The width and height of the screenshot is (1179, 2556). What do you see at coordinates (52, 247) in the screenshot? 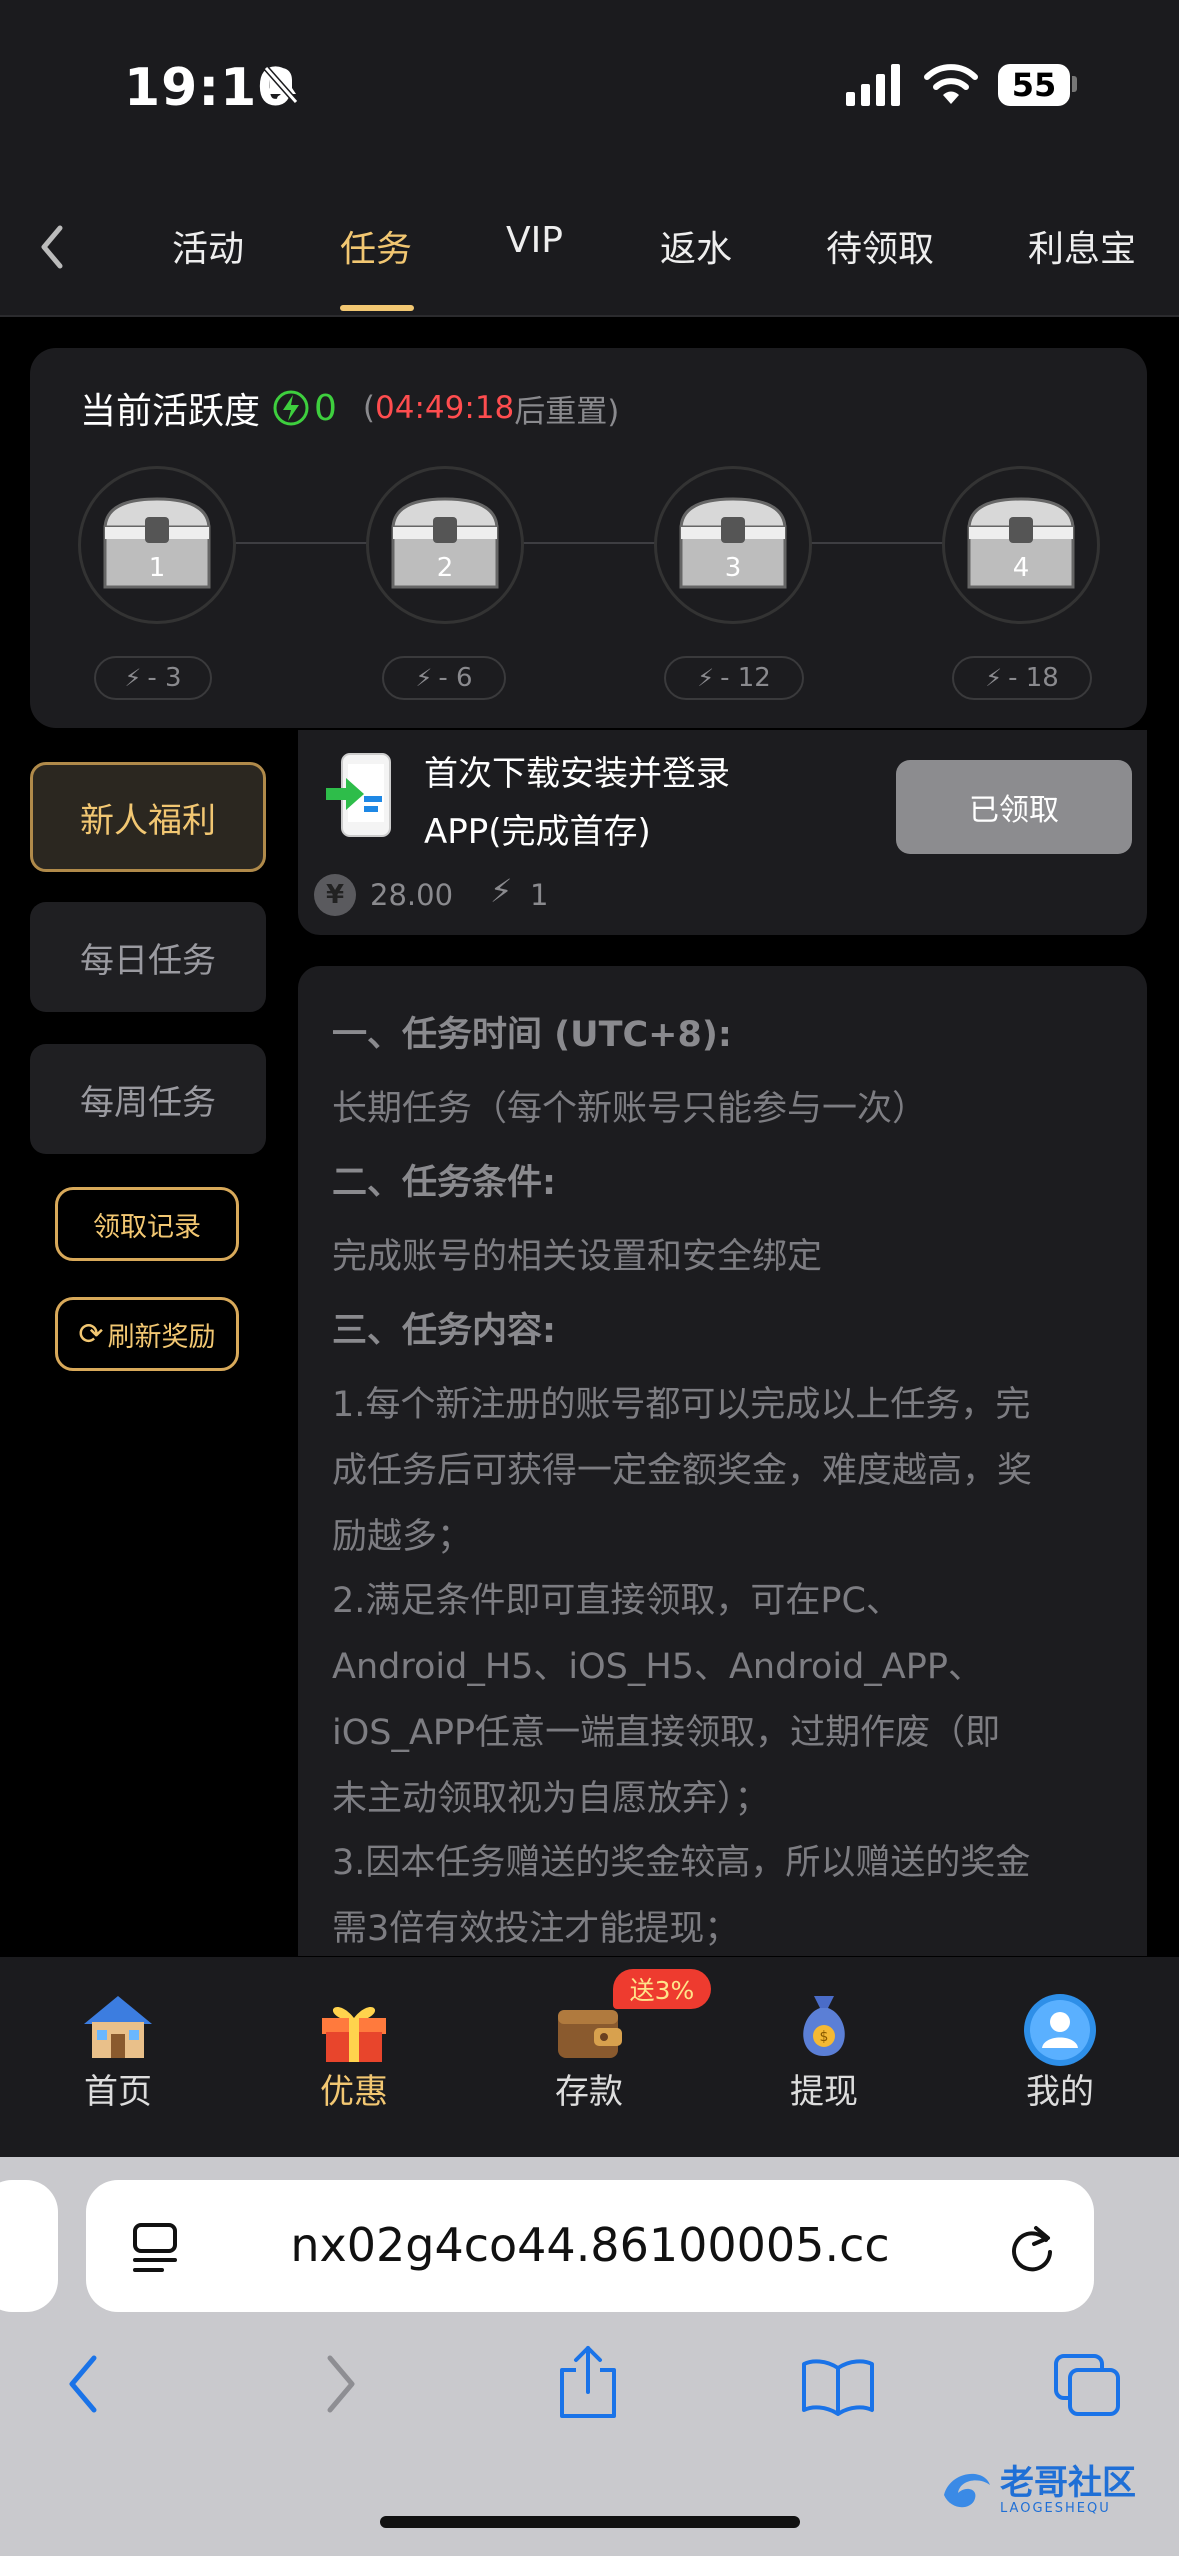
I see `chevron-left-icon` at bounding box center [52, 247].